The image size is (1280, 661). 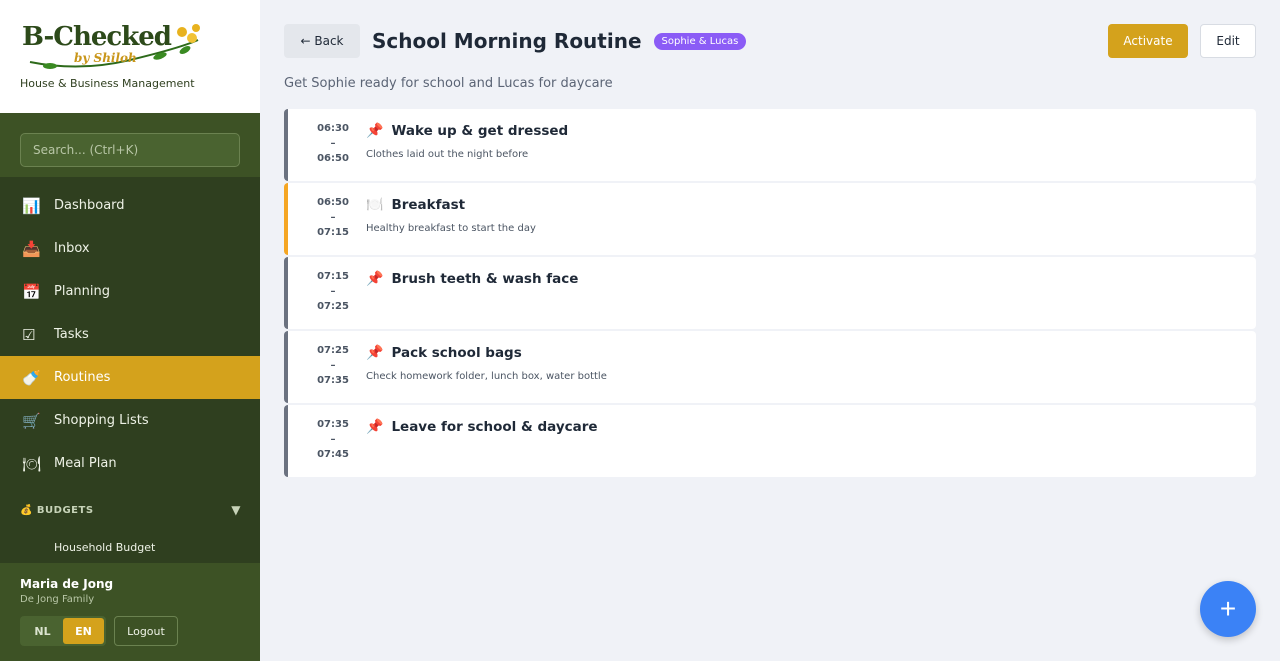 What do you see at coordinates (700, 41) in the screenshot?
I see `assignee-badge: Sophie & Lucas` at bounding box center [700, 41].